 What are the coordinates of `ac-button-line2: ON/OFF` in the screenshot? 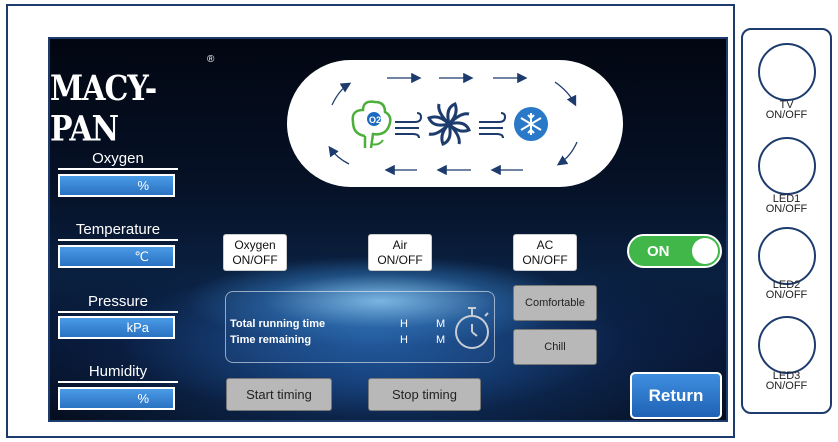 It's located at (545, 260).